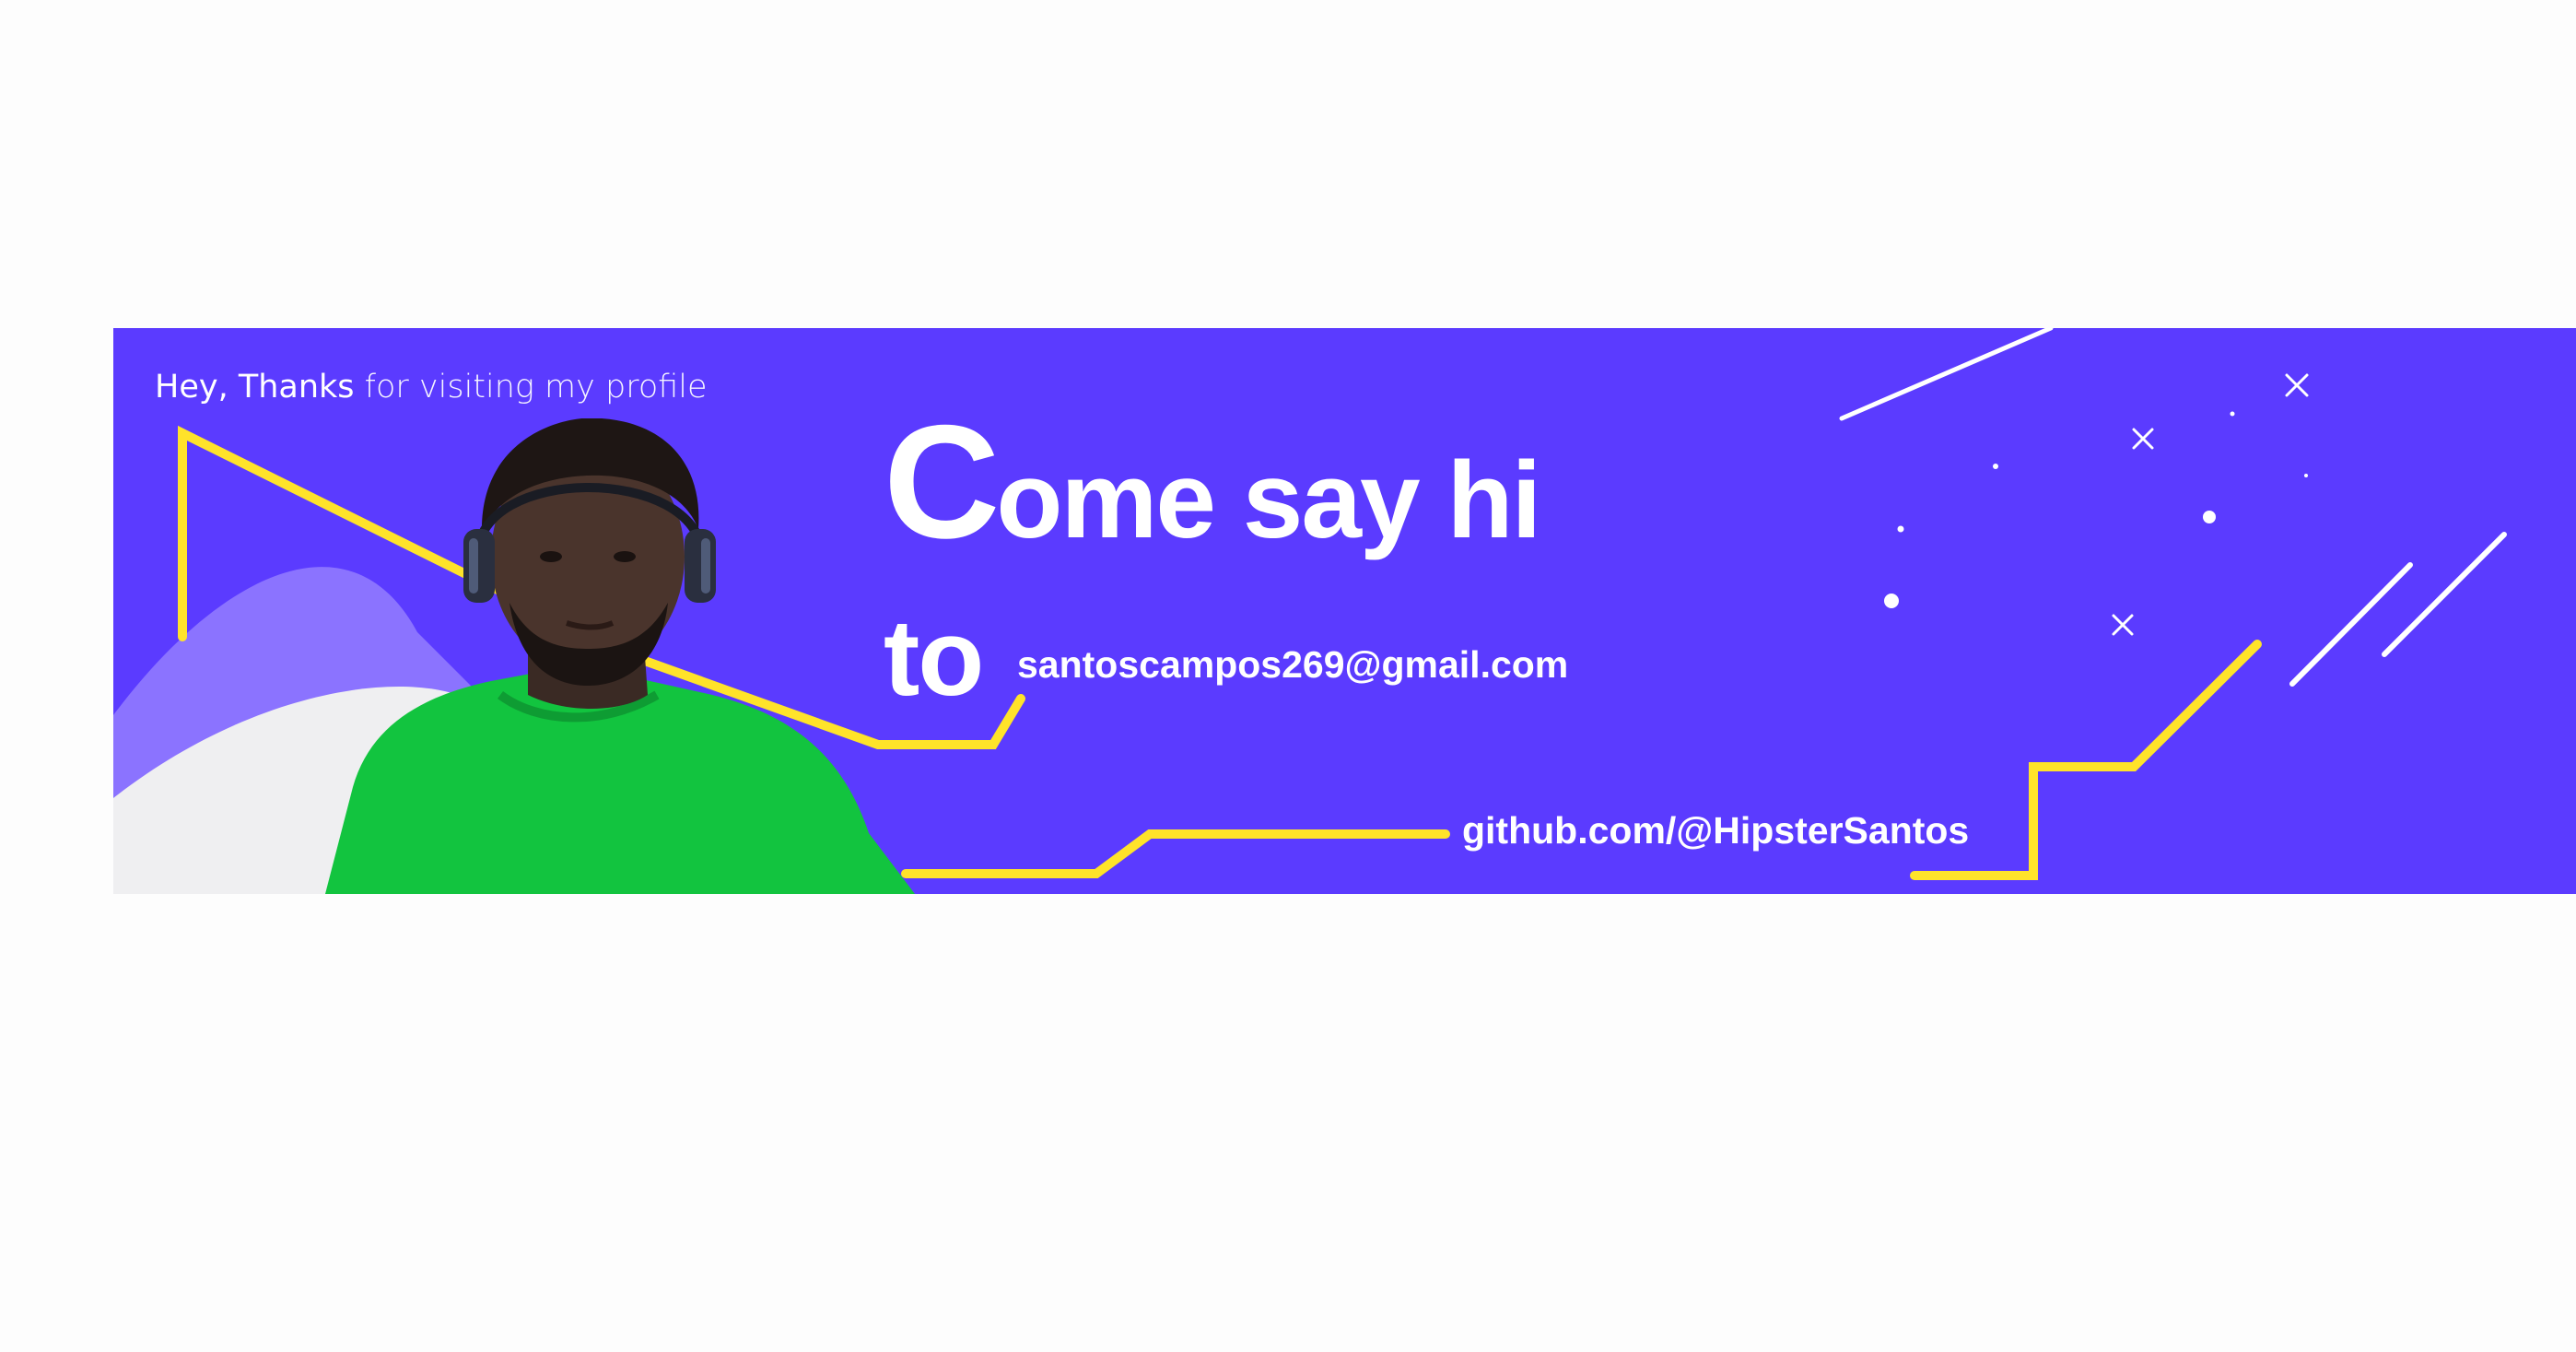  What do you see at coordinates (2210, 504) in the screenshot?
I see `sparkle-x-icon` at bounding box center [2210, 504].